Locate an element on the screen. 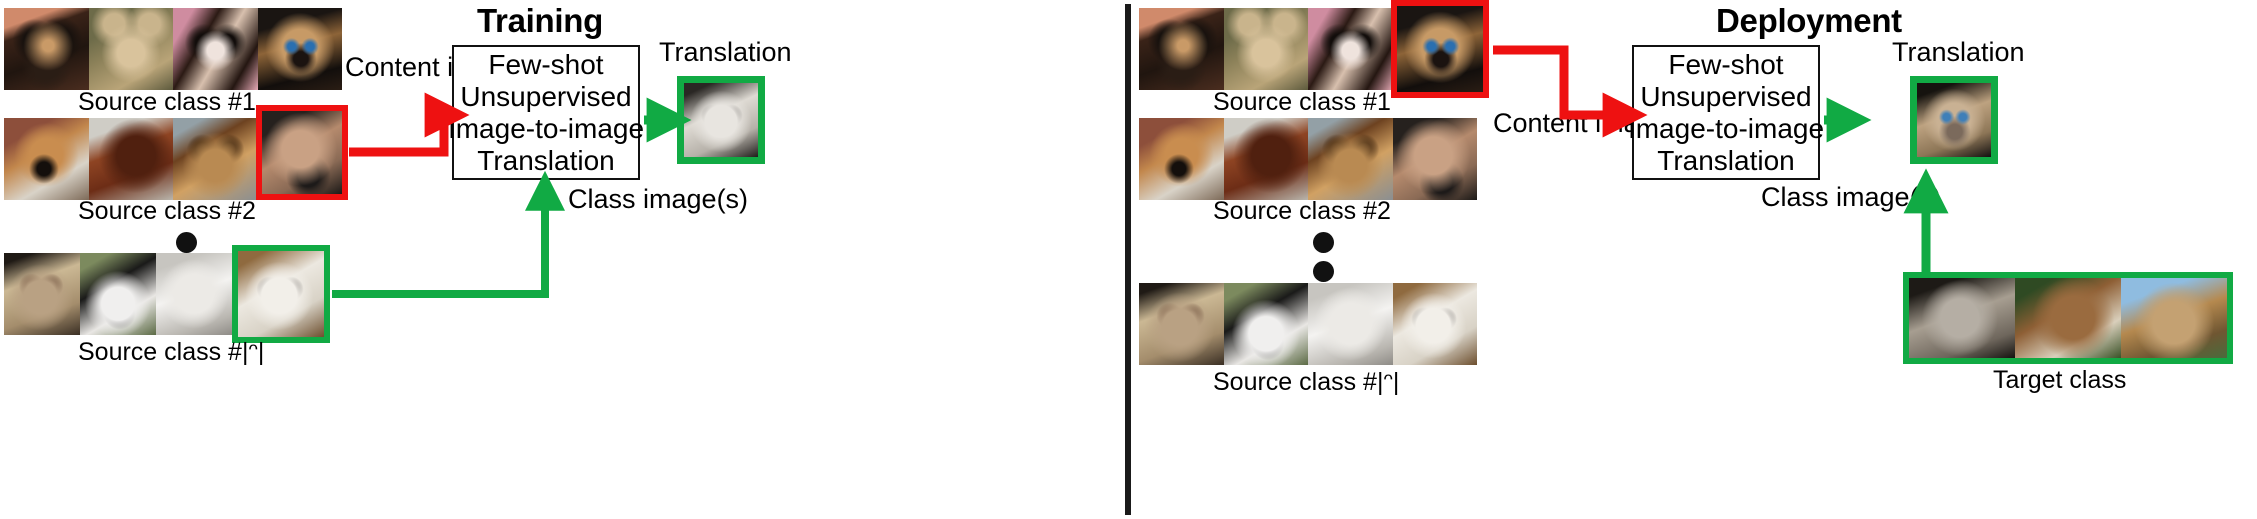 The height and width of the screenshot is (519, 2257). class-image-label-deployment: Class image(s) is located at coordinates (1851, 197).